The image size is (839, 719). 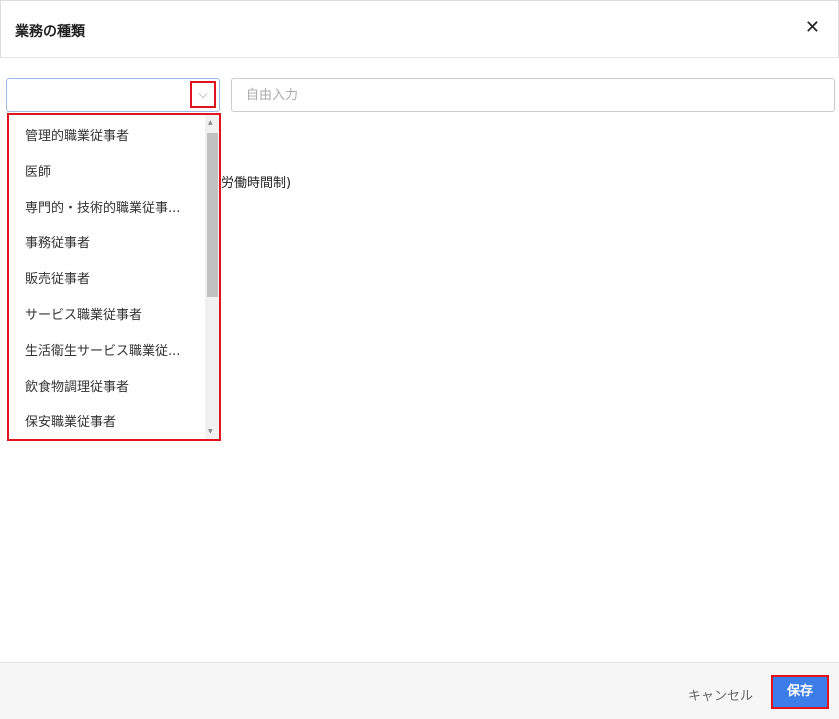 What do you see at coordinates (256, 183) in the screenshot?
I see `background-label: 労働時間制)` at bounding box center [256, 183].